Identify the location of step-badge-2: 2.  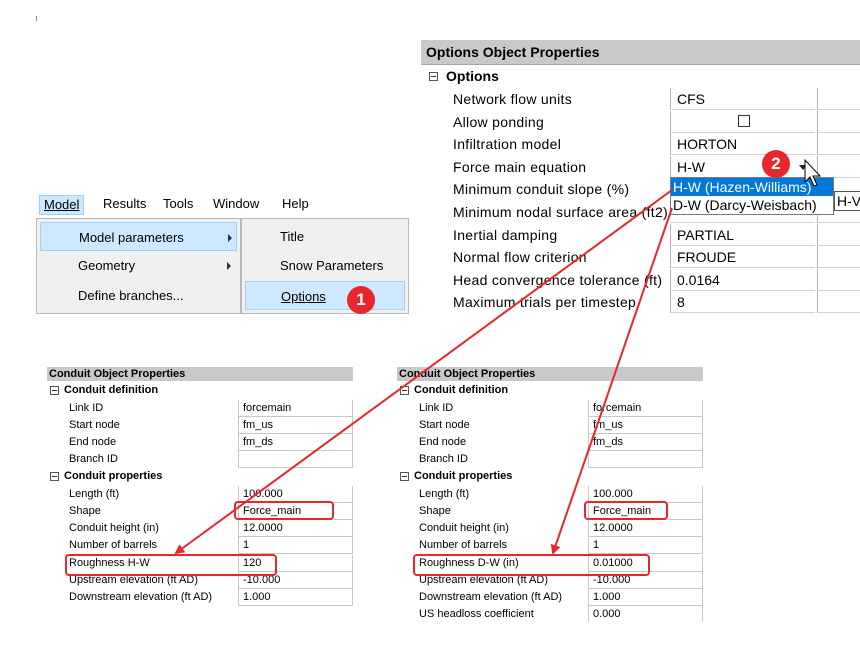
(776, 164).